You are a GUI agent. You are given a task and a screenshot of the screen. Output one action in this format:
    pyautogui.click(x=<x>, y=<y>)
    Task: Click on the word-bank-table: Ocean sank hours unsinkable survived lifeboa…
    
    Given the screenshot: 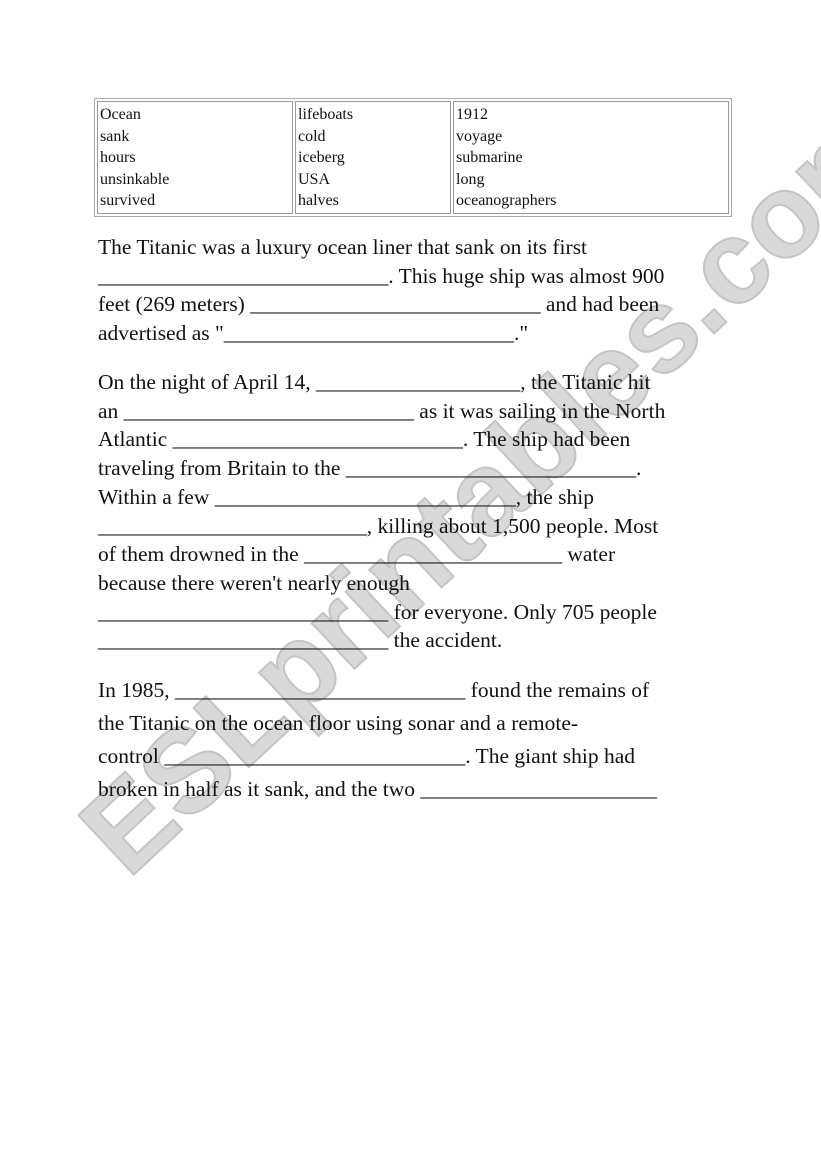 What is the action you would take?
    pyautogui.click(x=413, y=157)
    